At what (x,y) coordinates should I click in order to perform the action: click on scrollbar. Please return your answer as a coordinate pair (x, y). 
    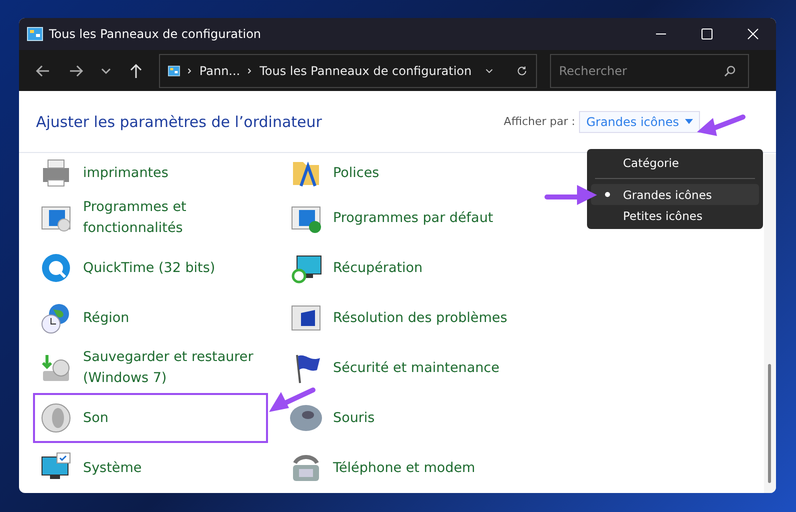
    Looking at the image, I should click on (770, 323).